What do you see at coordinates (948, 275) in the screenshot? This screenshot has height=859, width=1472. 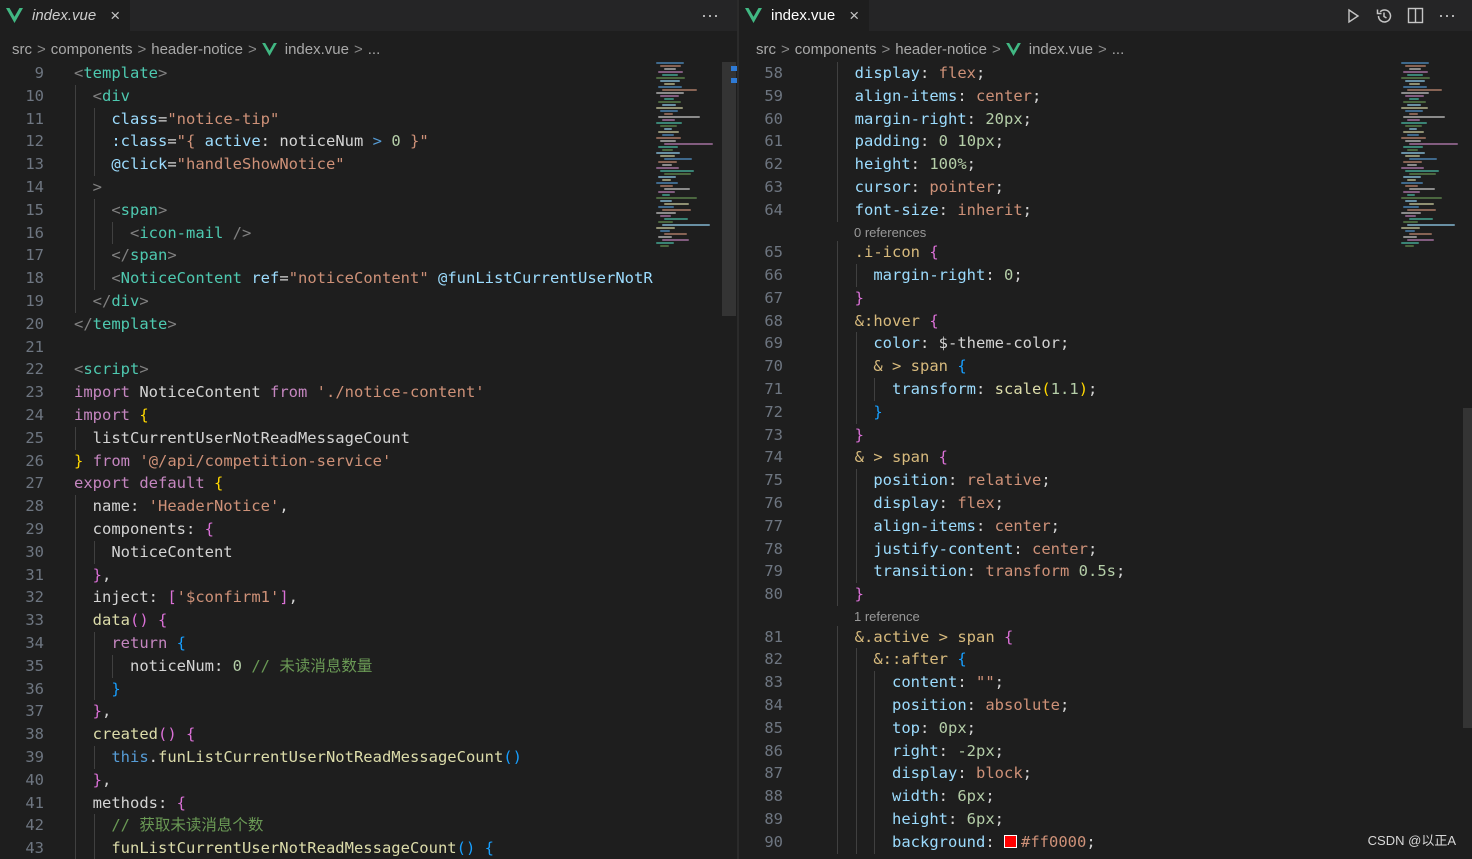 I see `code-text: margin-right: 0;` at bounding box center [948, 275].